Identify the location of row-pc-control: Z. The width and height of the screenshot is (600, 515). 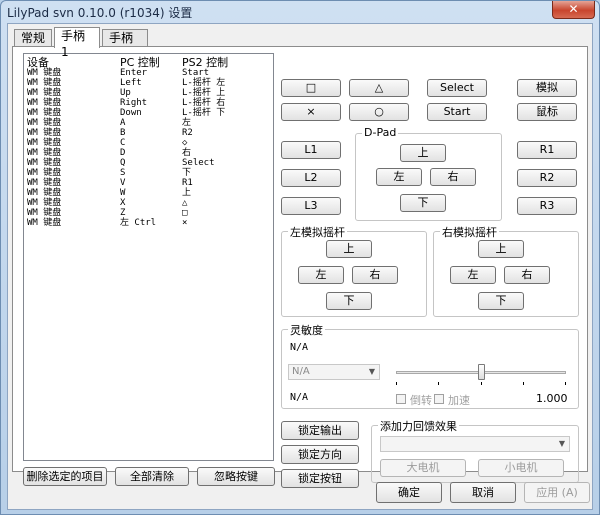
(123, 213).